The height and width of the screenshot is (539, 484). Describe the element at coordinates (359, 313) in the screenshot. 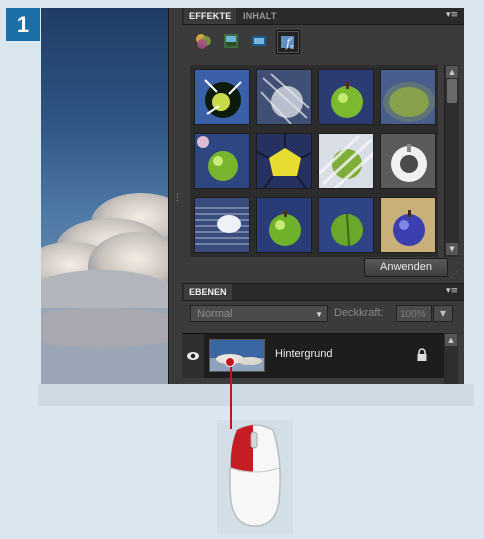

I see `opacity-label: Deckkraft:` at that location.